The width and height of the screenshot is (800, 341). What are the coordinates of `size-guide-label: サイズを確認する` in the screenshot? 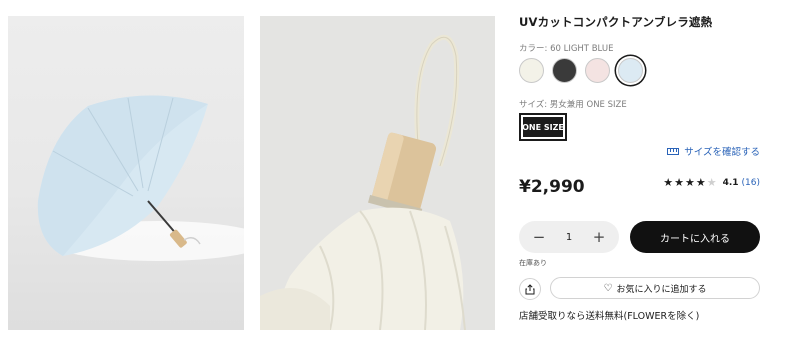 It's located at (722, 152).